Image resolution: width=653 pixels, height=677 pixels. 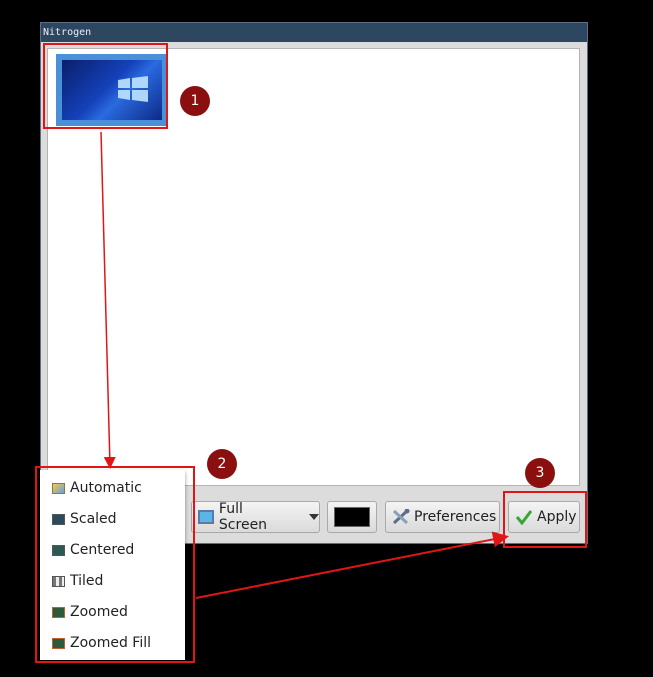 What do you see at coordinates (108, 300) in the screenshot?
I see `arrow-thumbnail-to-menu` at bounding box center [108, 300].